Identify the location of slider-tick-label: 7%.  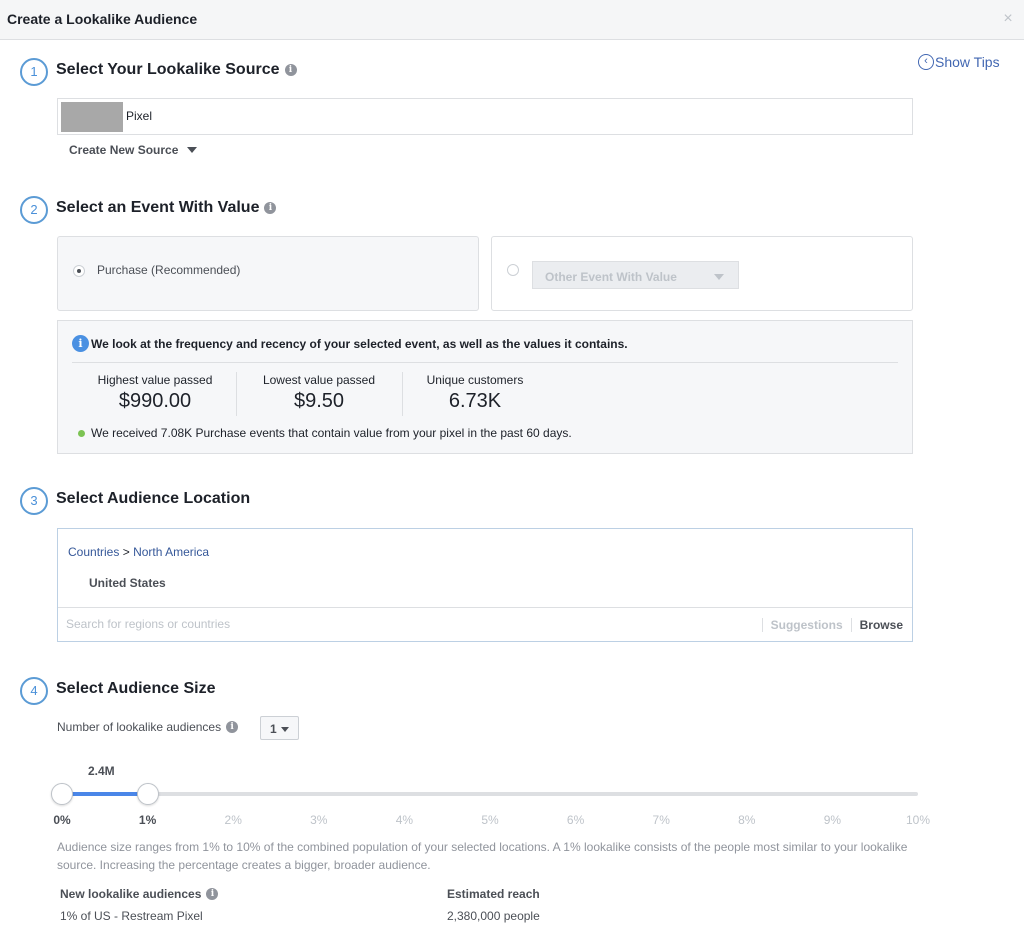
(661, 820).